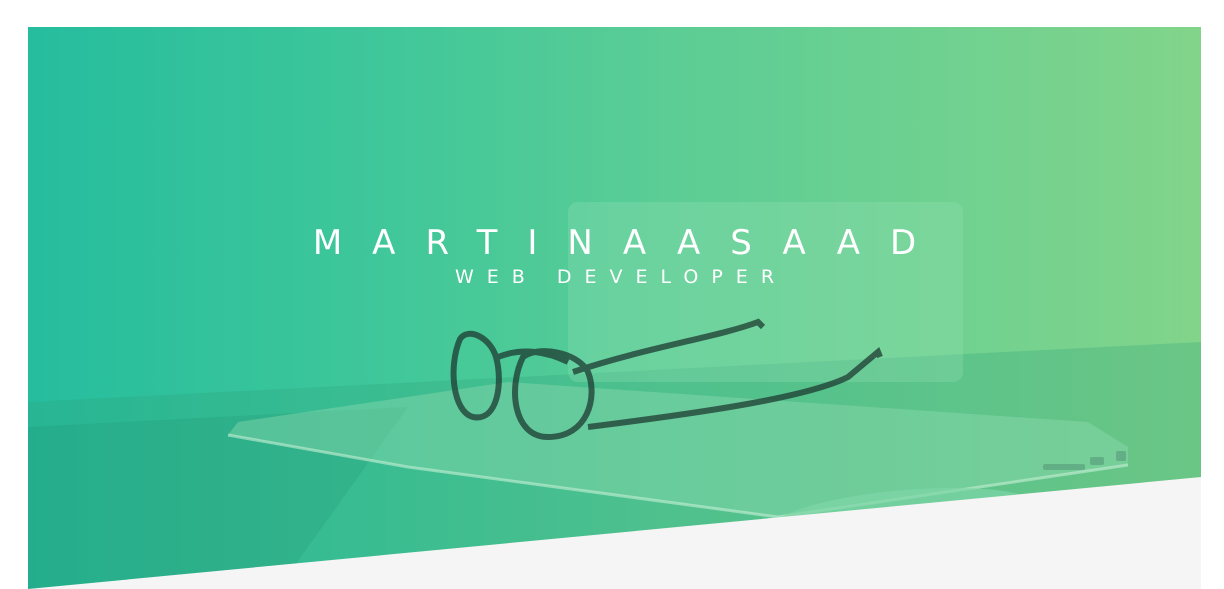 The width and height of the screenshot is (1224, 589). What do you see at coordinates (629, 243) in the screenshot?
I see `site-owner-name: MARTINAASAAD` at bounding box center [629, 243].